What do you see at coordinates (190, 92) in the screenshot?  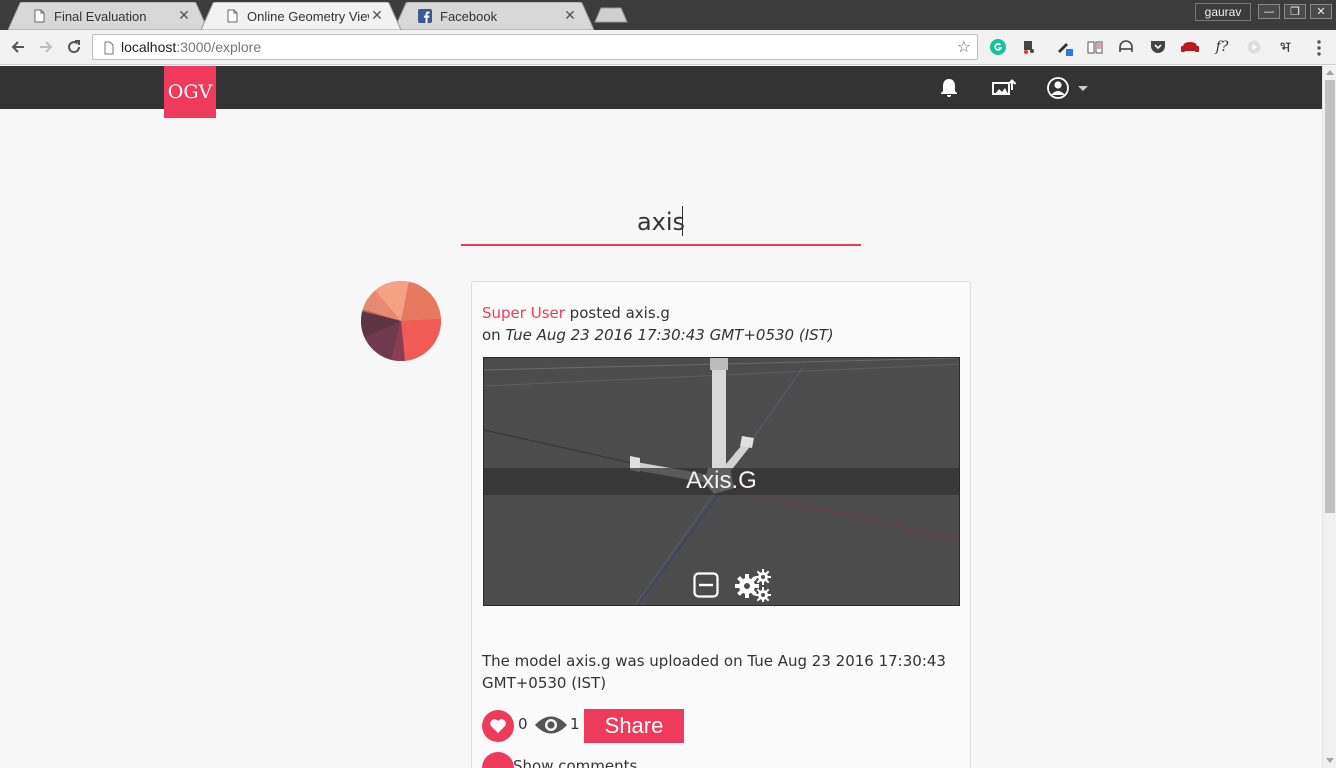 I see `brand-logo: OGV` at bounding box center [190, 92].